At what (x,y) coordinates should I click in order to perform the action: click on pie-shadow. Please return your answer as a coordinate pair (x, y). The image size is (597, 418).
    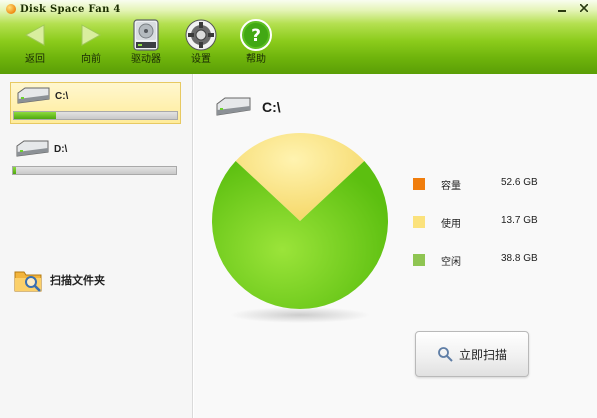
    Looking at the image, I should click on (300, 315).